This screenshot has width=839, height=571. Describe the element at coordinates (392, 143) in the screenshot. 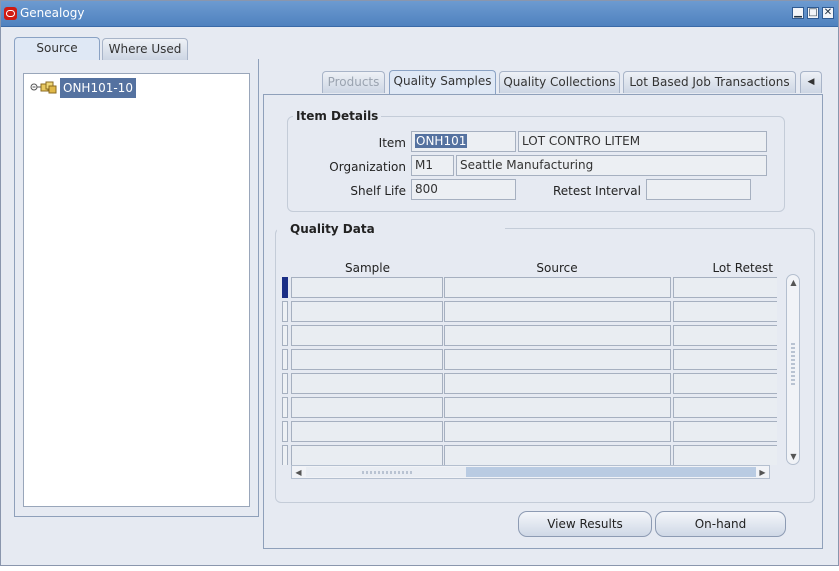

I see `item-label: Item` at that location.